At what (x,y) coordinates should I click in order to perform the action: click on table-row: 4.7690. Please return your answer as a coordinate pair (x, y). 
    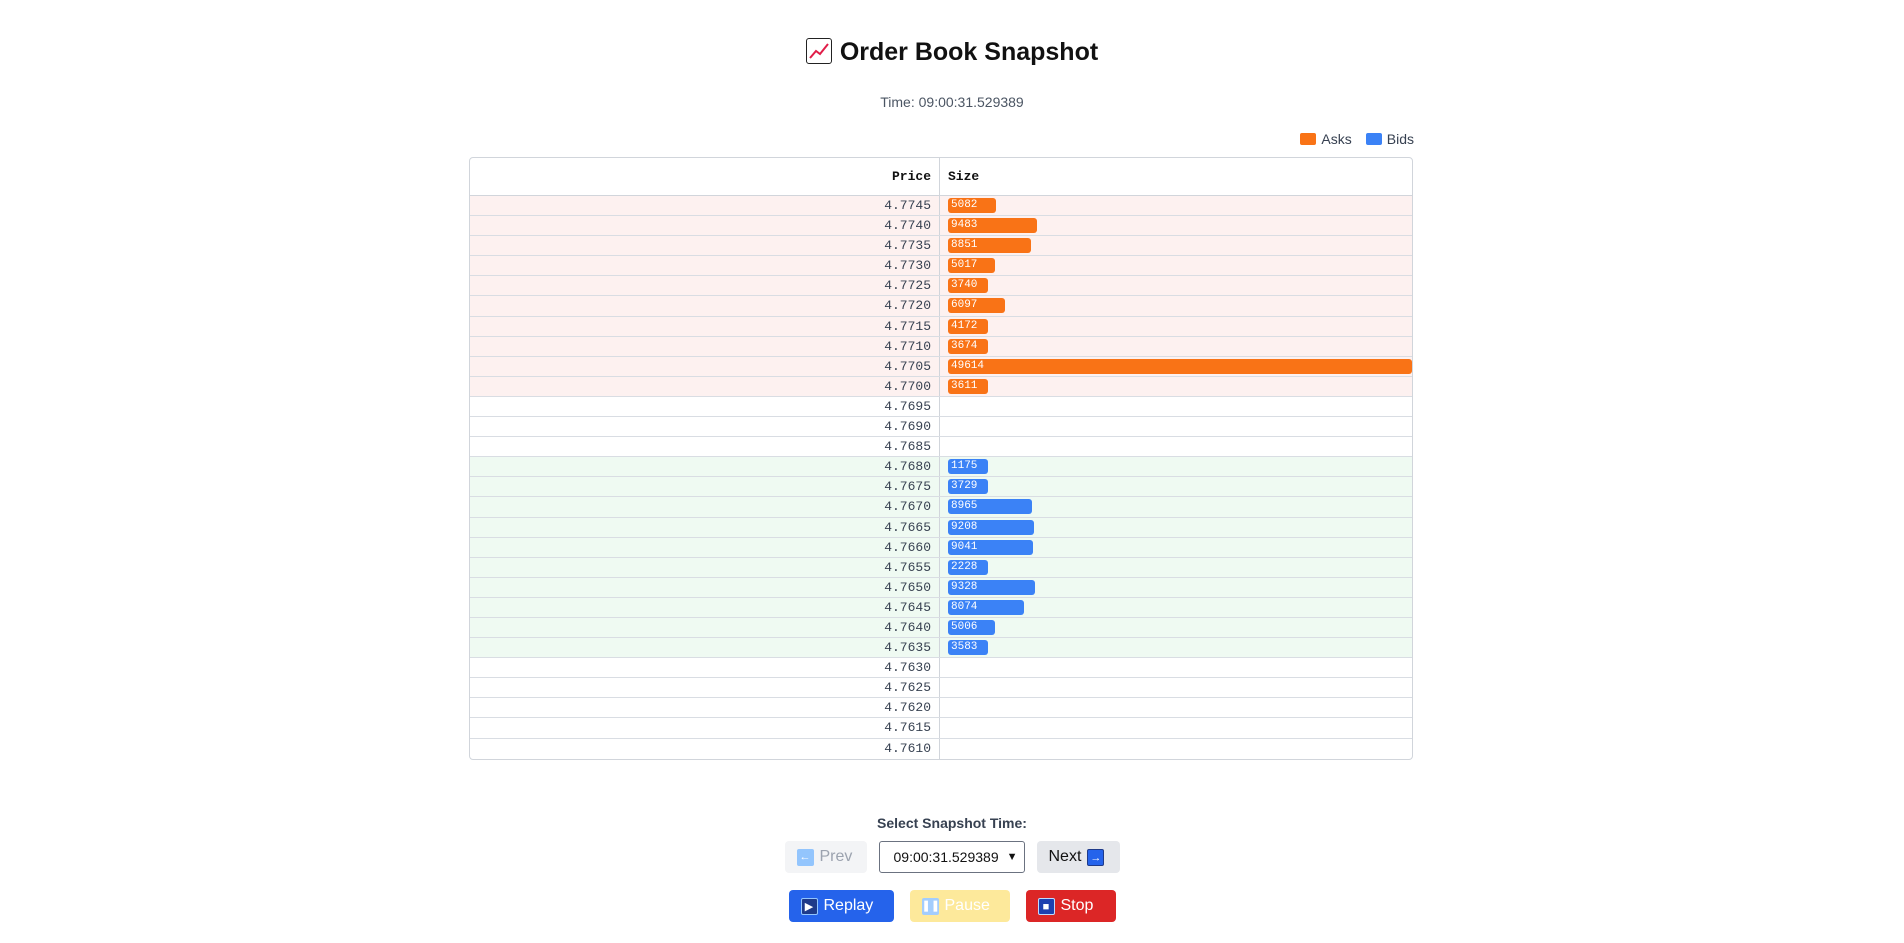
    Looking at the image, I should click on (941, 427).